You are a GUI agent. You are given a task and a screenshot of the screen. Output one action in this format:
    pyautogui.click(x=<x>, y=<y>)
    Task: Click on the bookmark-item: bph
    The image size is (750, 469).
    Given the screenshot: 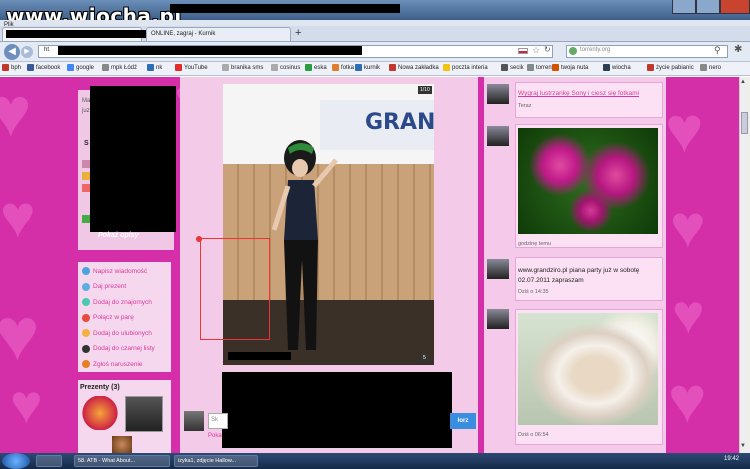 What is the action you would take?
    pyautogui.click(x=11, y=67)
    